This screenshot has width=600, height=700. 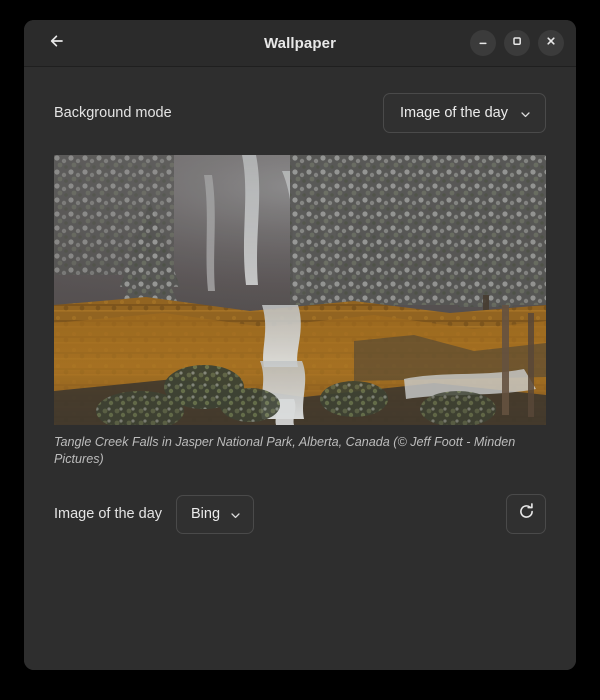 I want to click on background-mode-row: Background mode Image of the day, so click(x=300, y=113).